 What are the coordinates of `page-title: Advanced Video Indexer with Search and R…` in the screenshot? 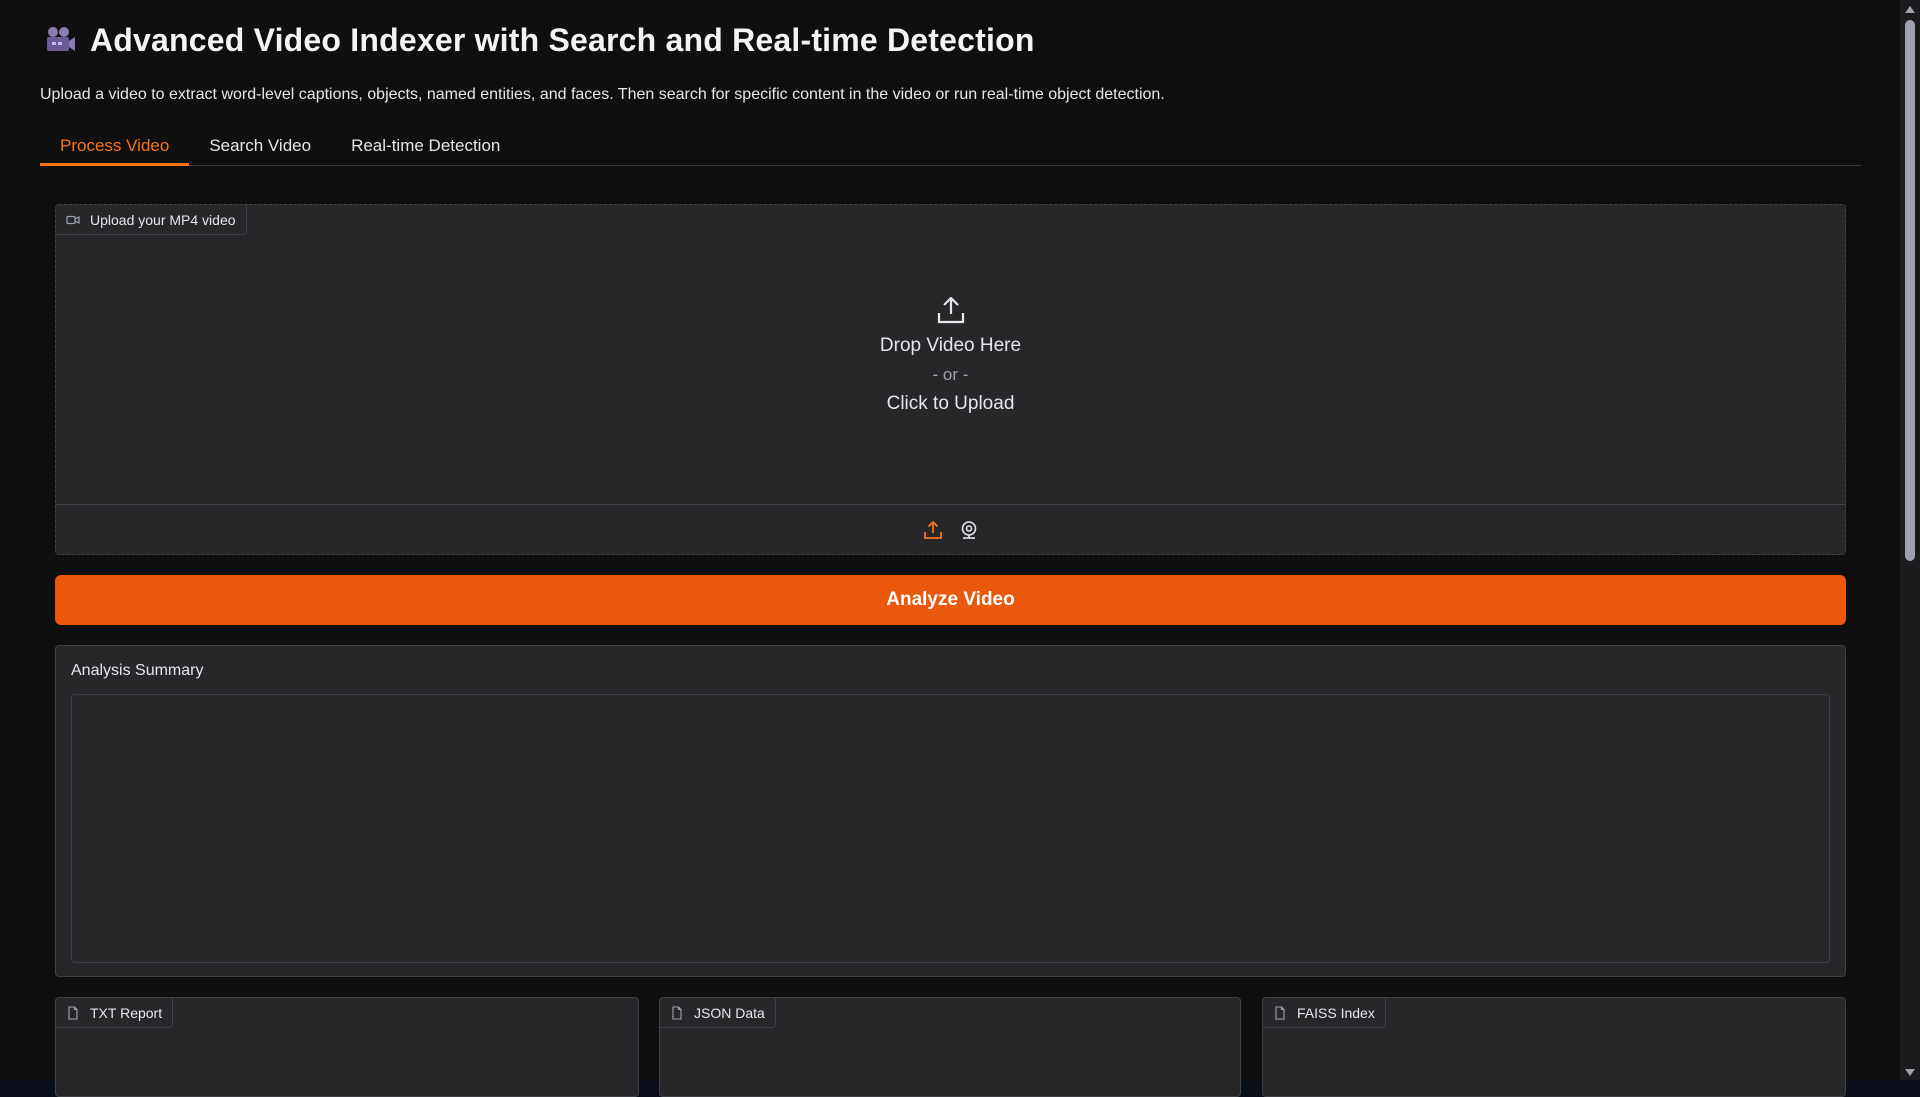 It's located at (562, 39).